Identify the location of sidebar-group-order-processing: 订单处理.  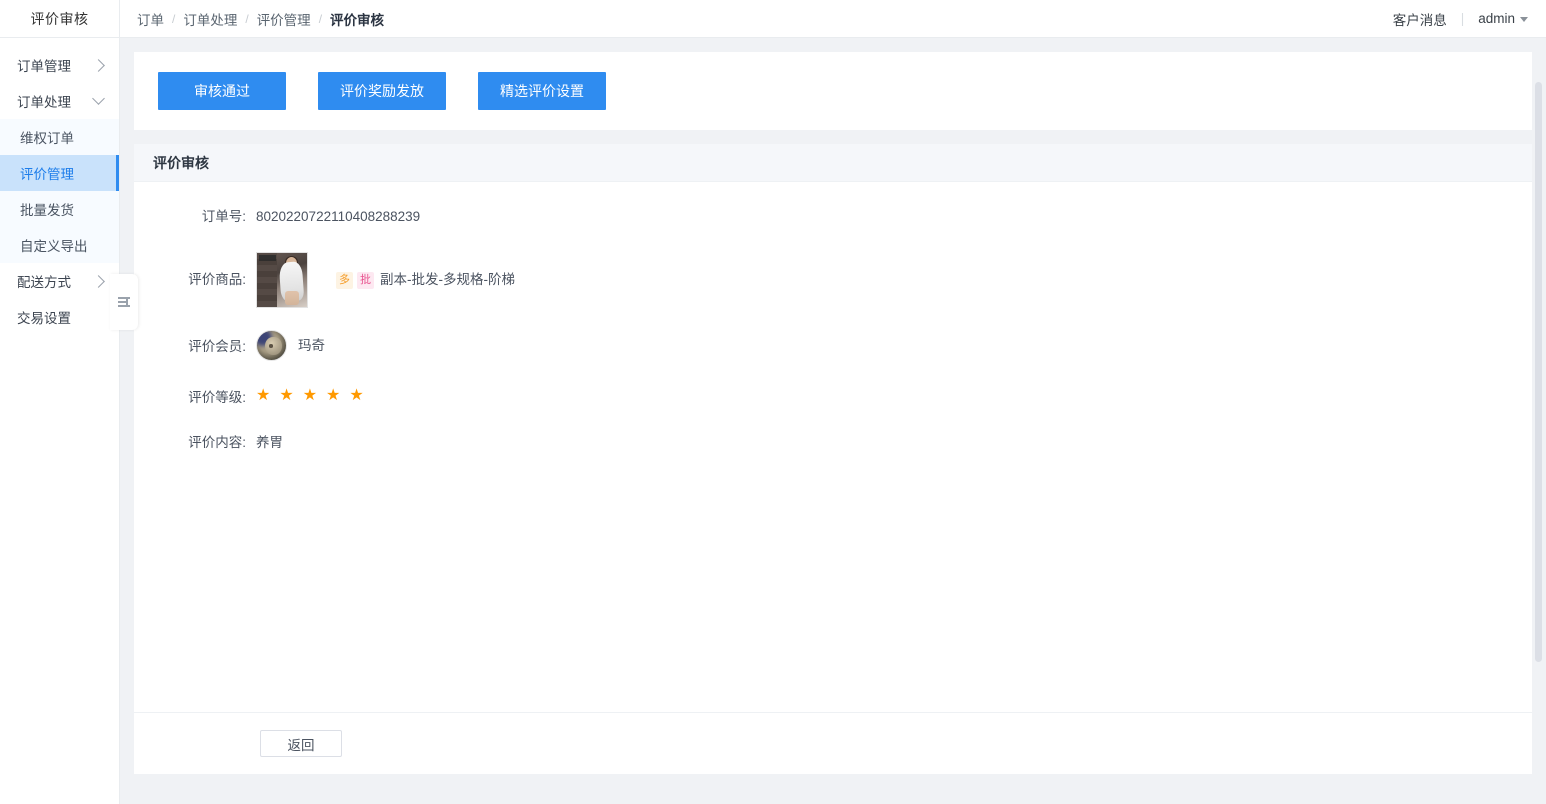
(59, 101).